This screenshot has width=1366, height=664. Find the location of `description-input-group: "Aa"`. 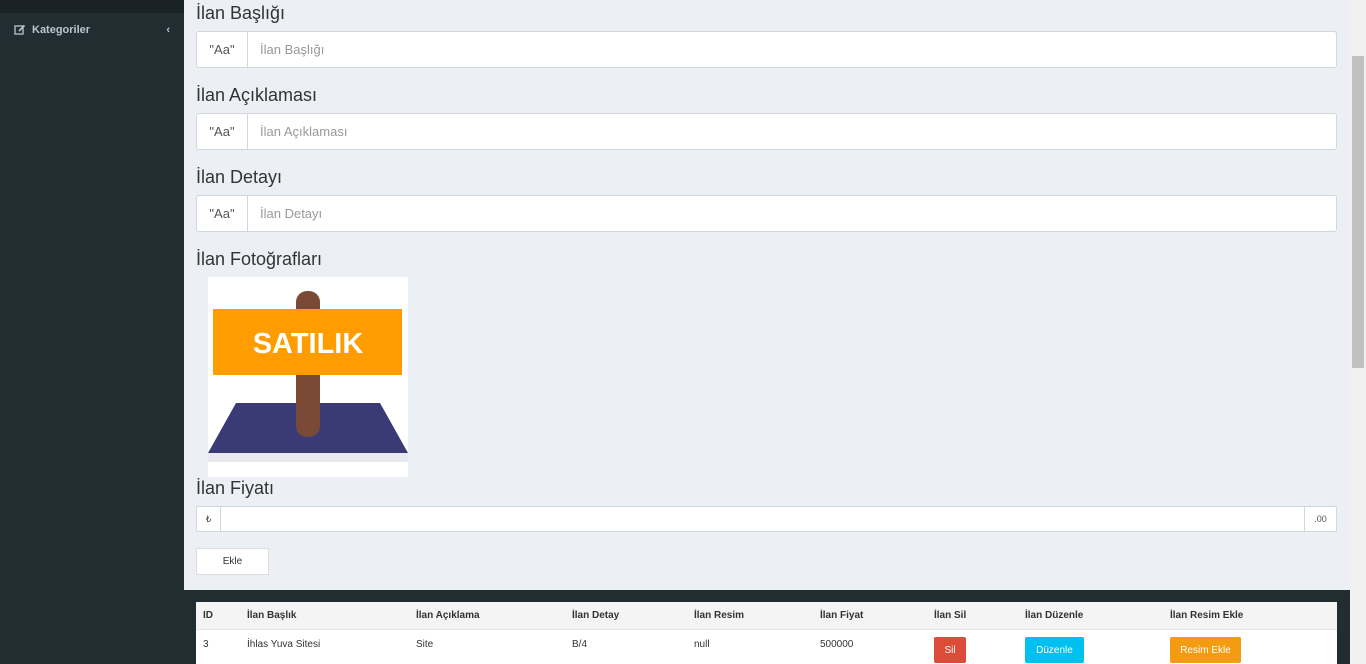

description-input-group: "Aa" is located at coordinates (766, 131).